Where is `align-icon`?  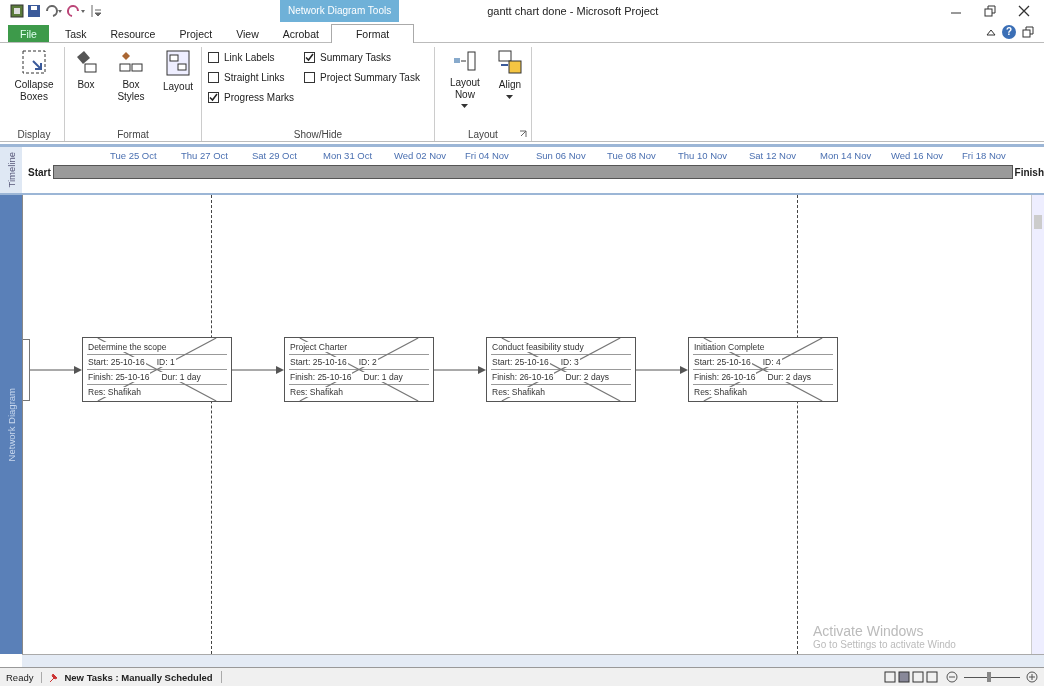
align-icon is located at coordinates (509, 62).